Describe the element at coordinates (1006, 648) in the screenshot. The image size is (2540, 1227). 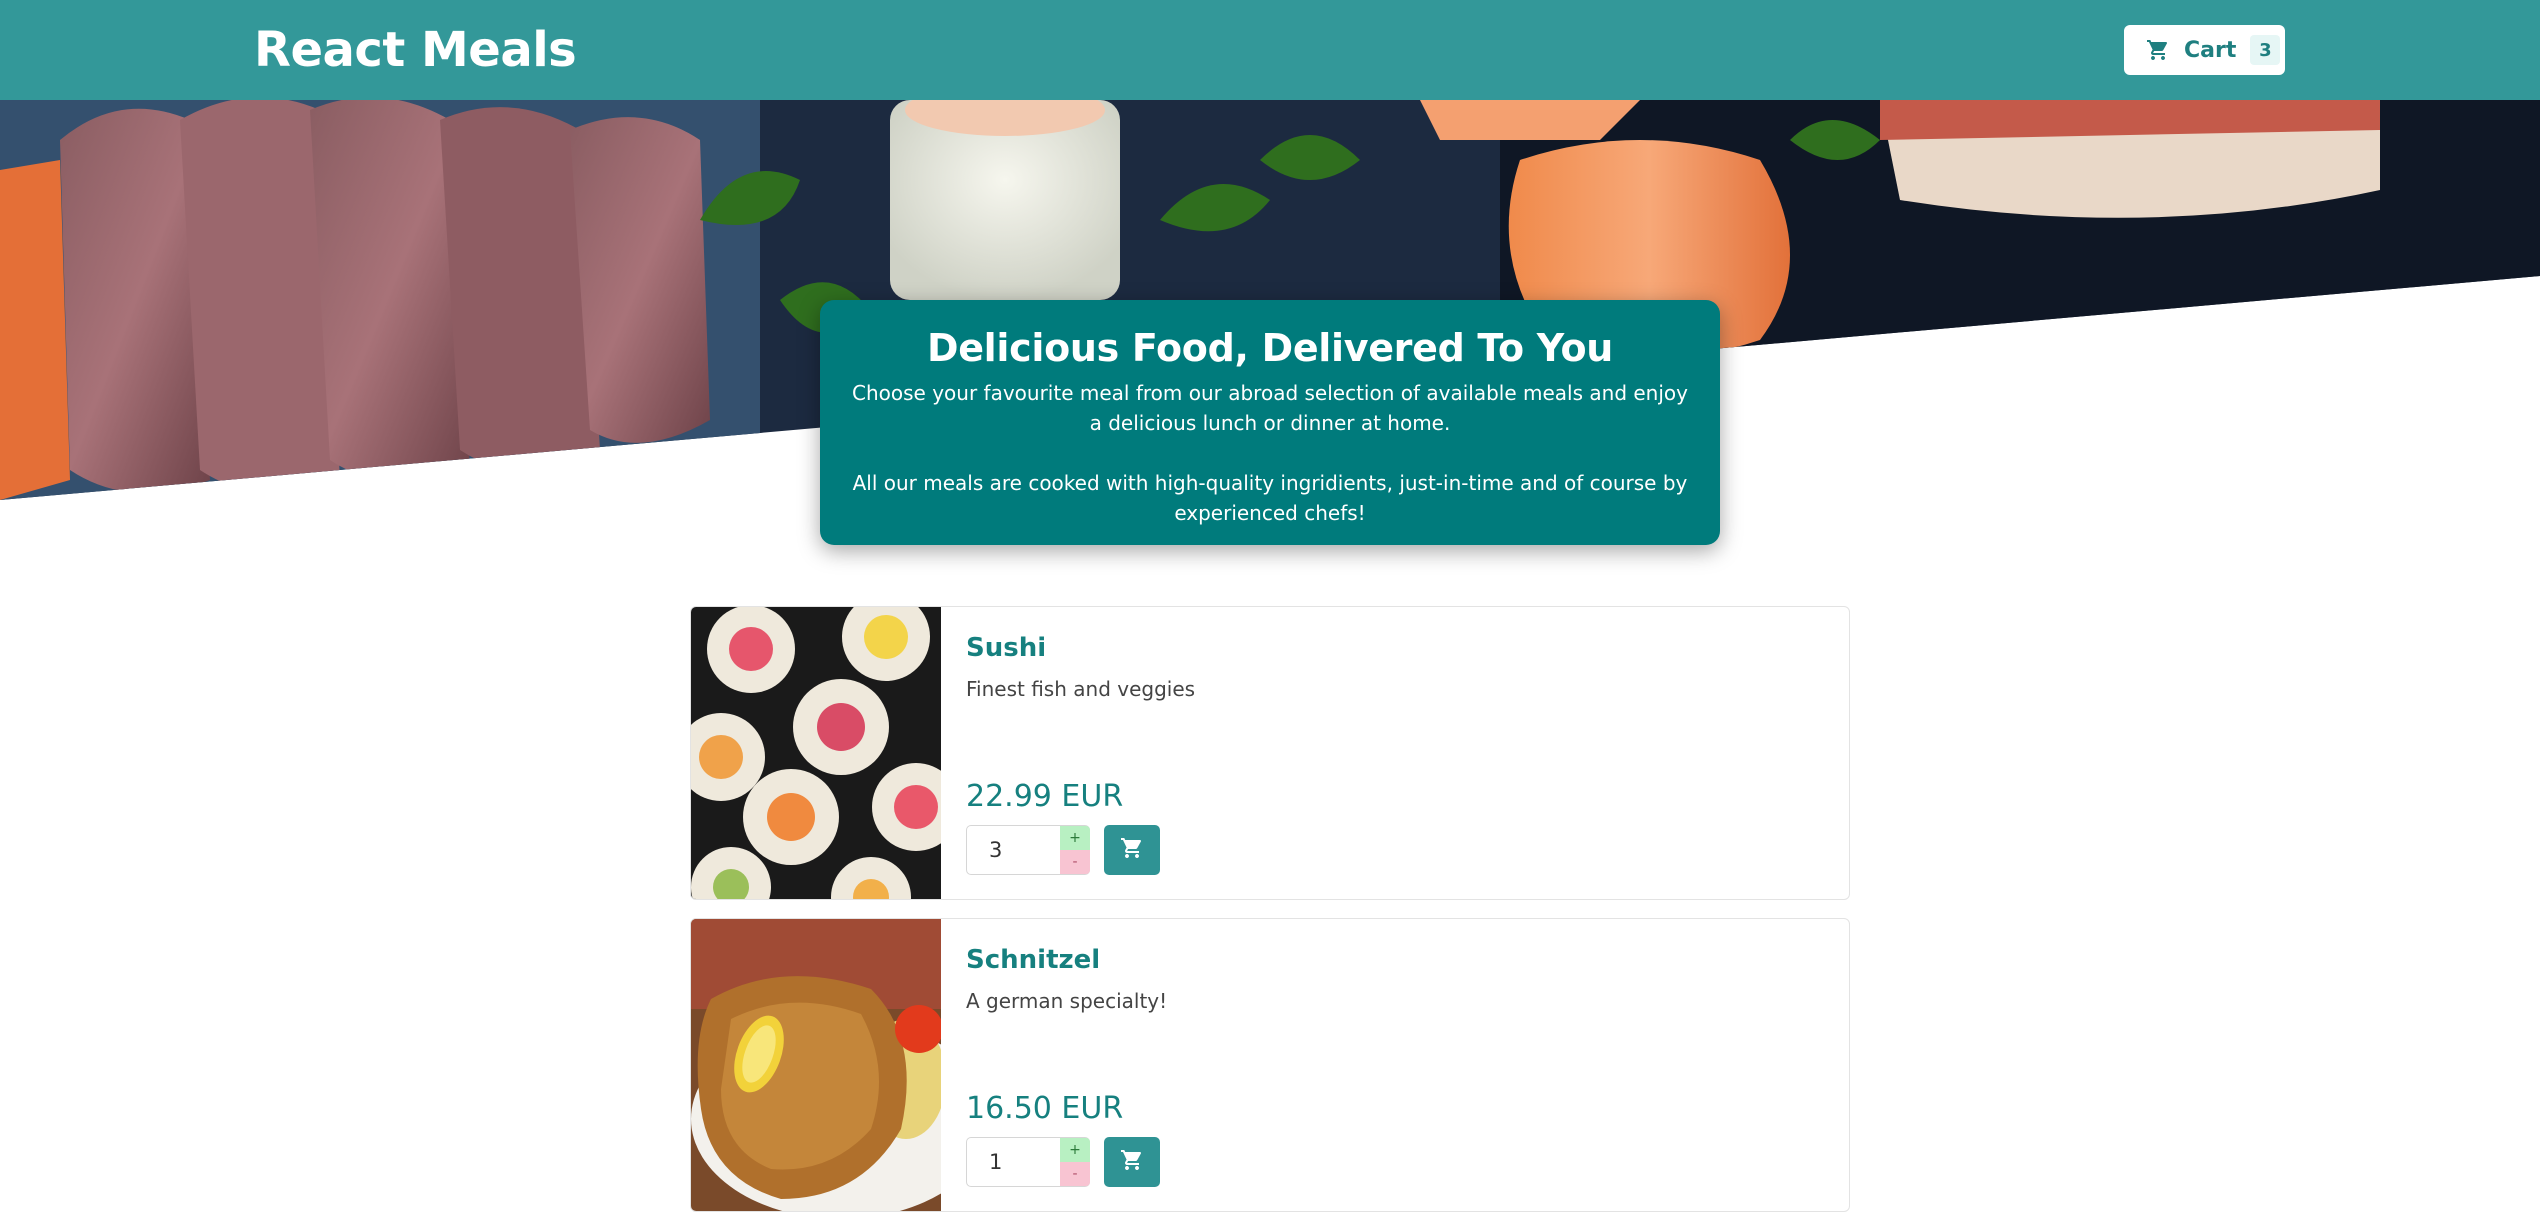
I see `meal-name: Sushi` at that location.